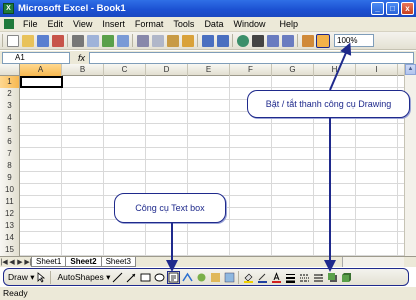 The width and height of the screenshot is (416, 300). I want to click on menu-help: Help, so click(288, 24).